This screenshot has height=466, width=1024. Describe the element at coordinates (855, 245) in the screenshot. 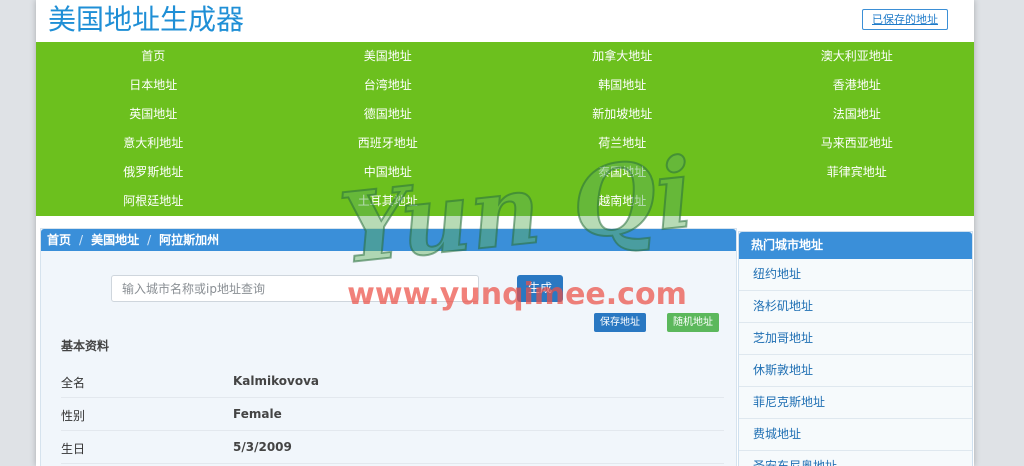

I see `sidebar-title: 热门城市地址` at that location.